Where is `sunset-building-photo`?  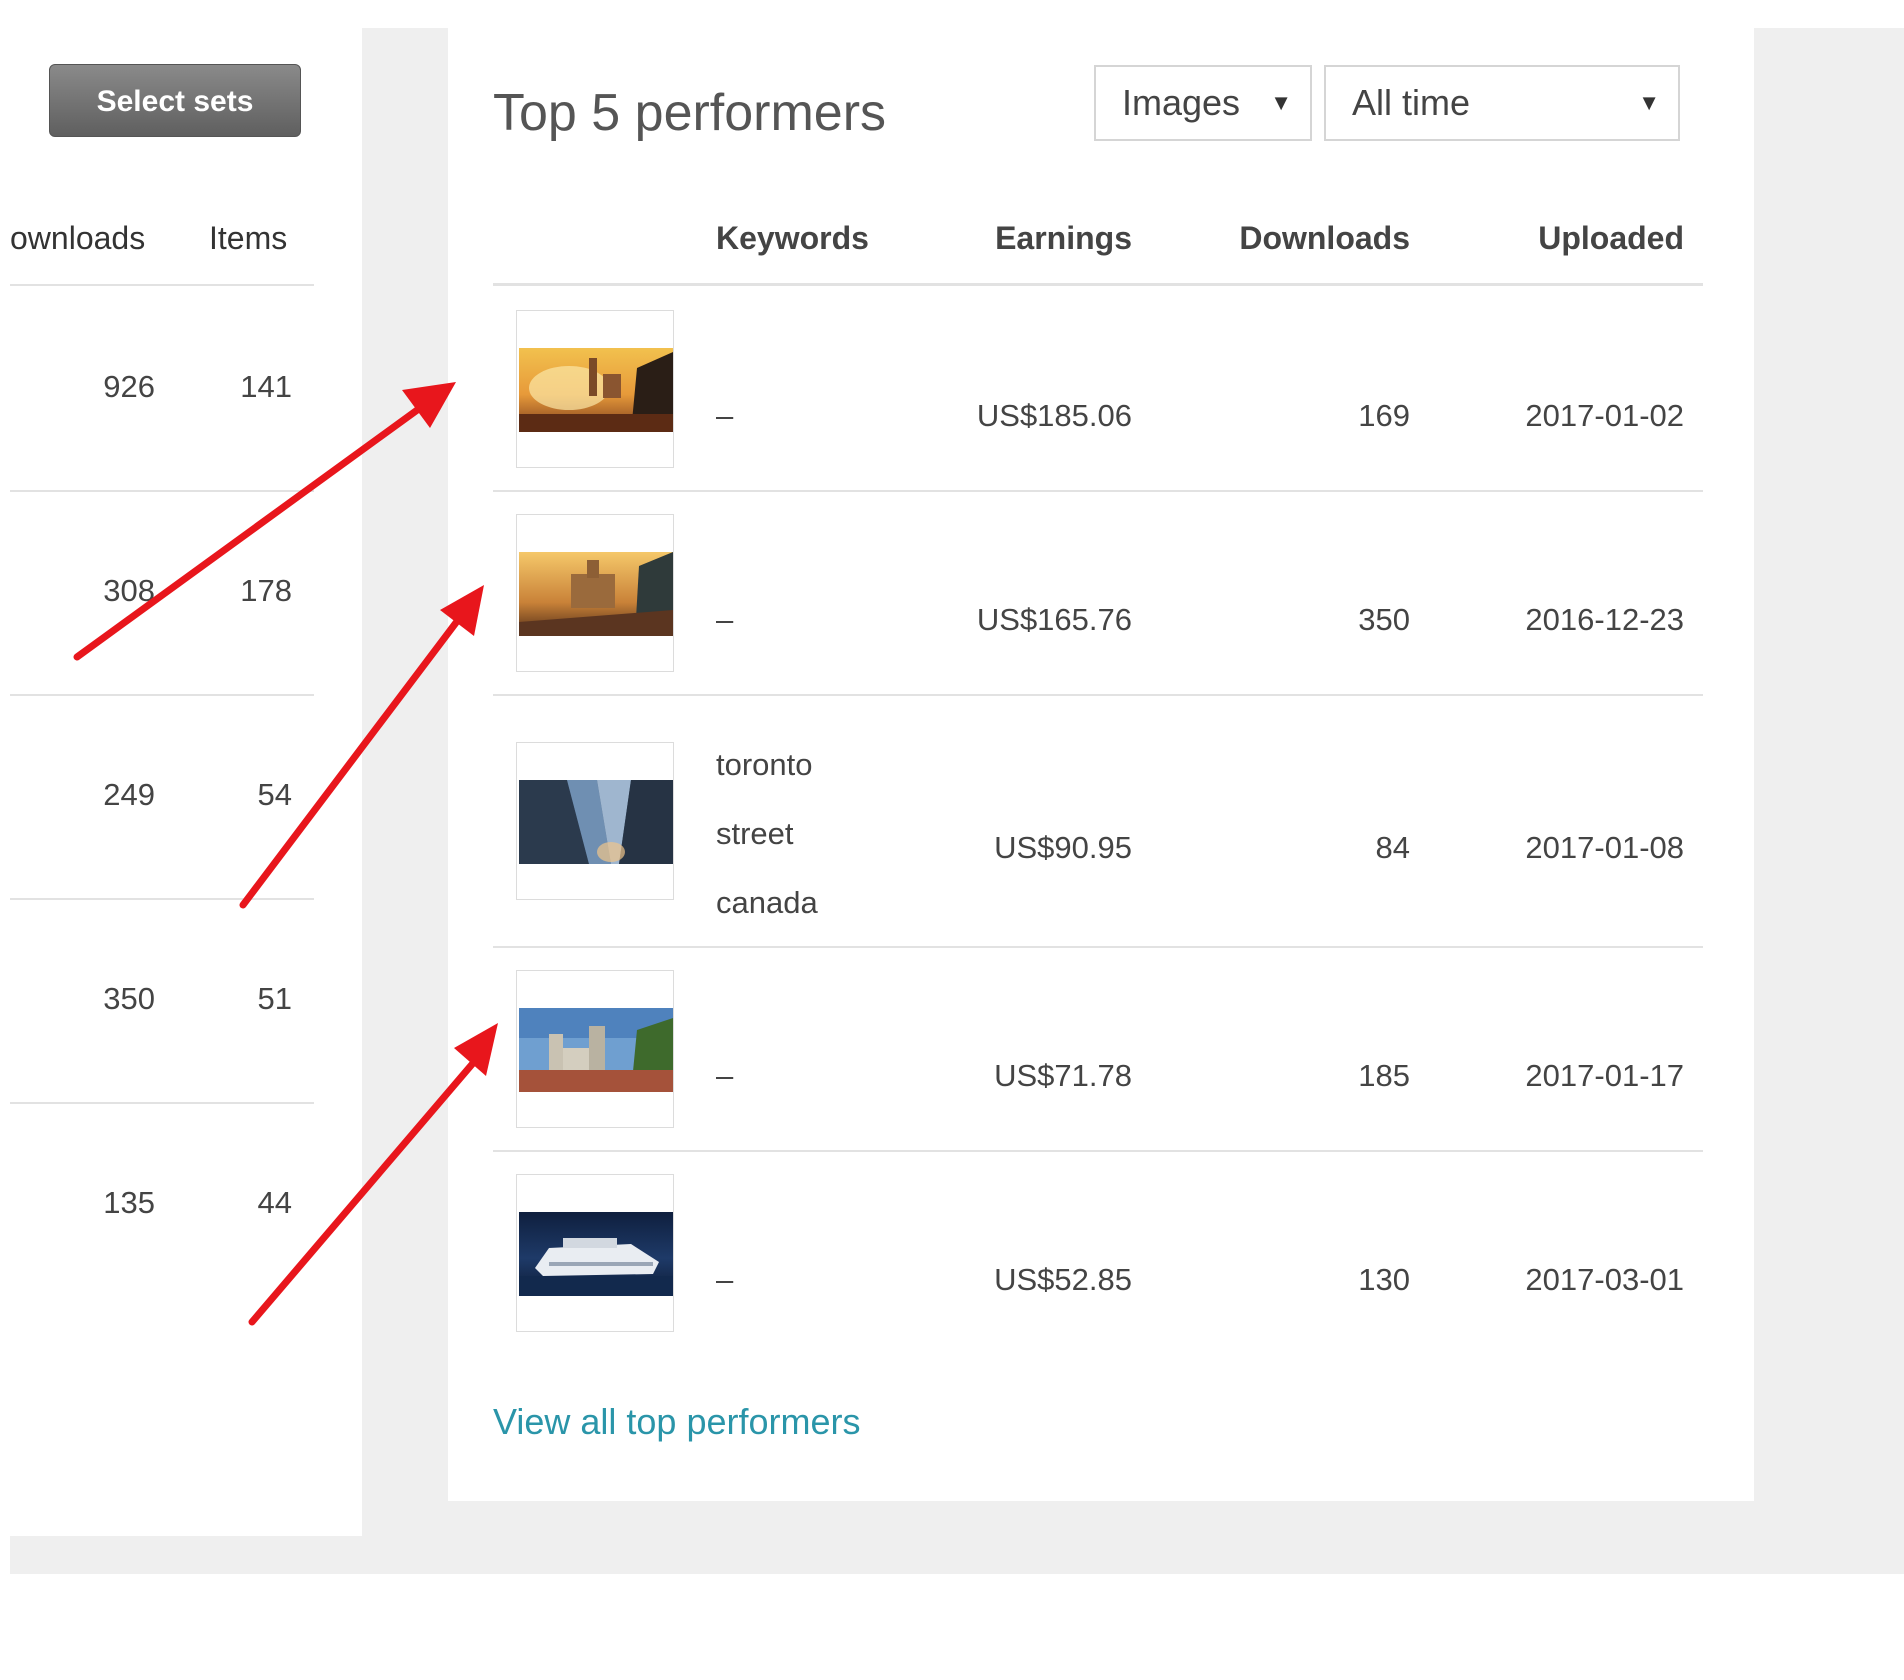 sunset-building-photo is located at coordinates (596, 594).